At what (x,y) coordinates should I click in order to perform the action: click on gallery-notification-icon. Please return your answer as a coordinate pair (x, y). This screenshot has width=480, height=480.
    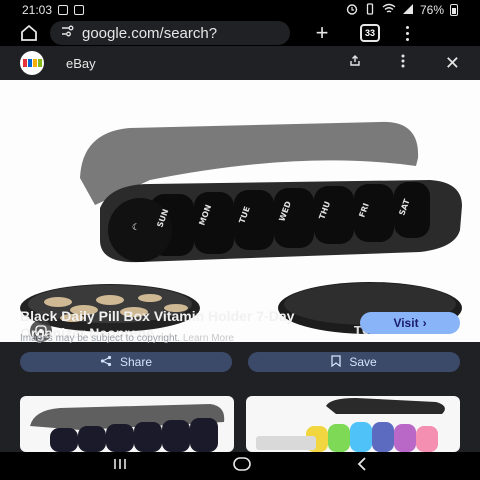
    Looking at the image, I should click on (79, 10).